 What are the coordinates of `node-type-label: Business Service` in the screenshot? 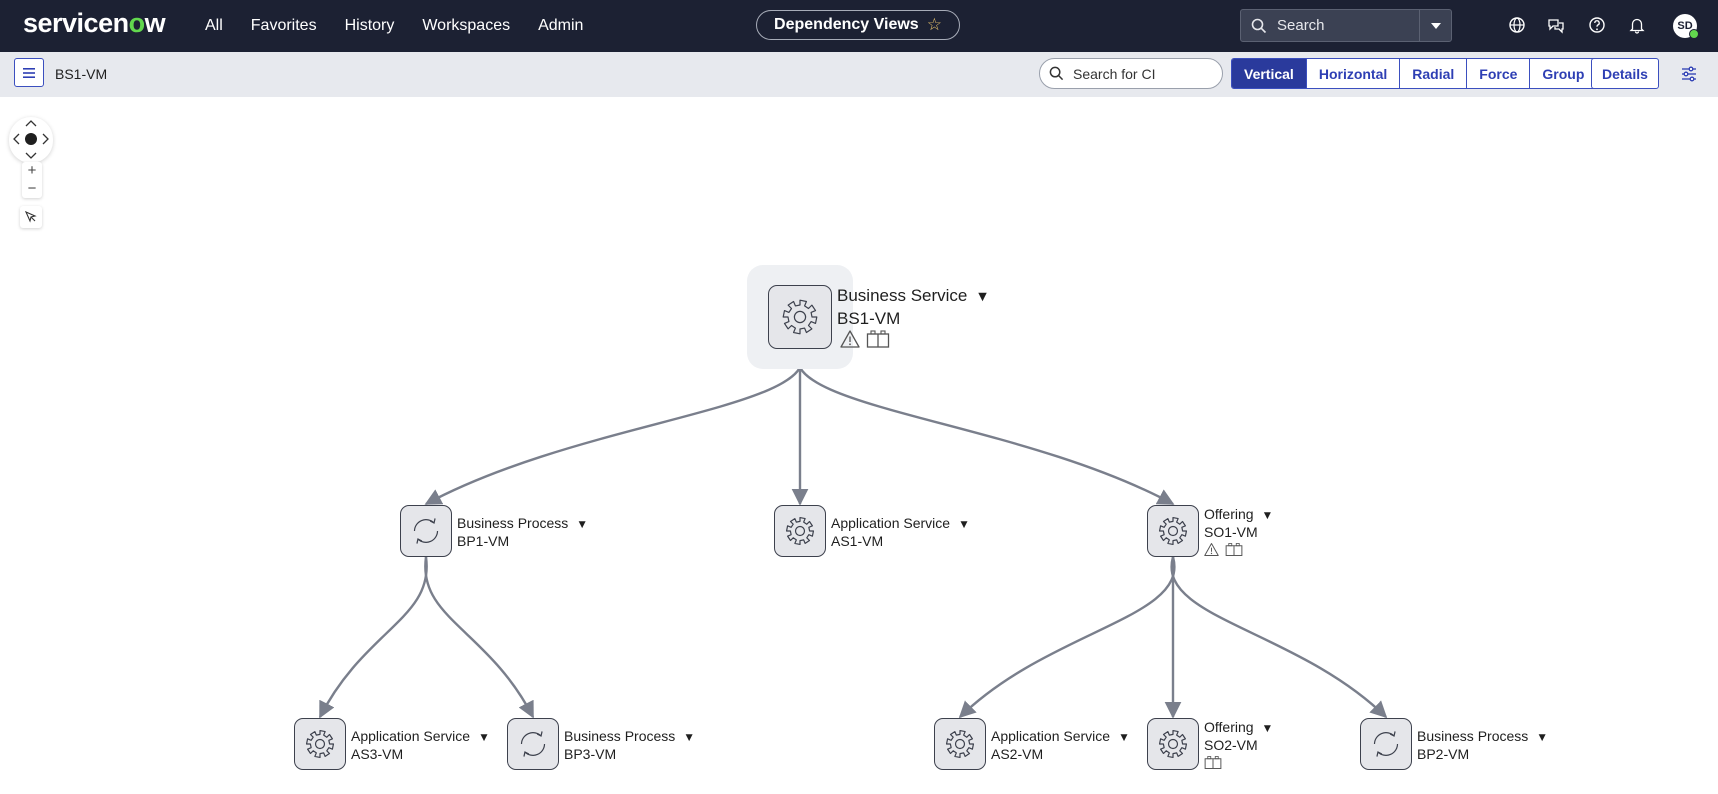 It's located at (902, 295).